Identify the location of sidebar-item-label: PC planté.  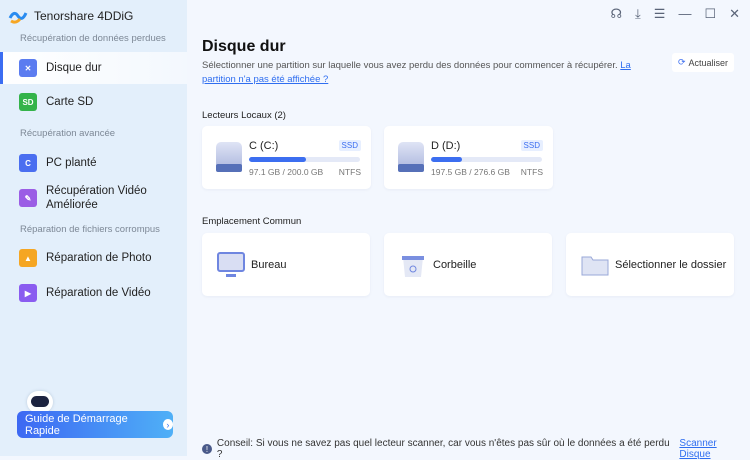
(71, 163).